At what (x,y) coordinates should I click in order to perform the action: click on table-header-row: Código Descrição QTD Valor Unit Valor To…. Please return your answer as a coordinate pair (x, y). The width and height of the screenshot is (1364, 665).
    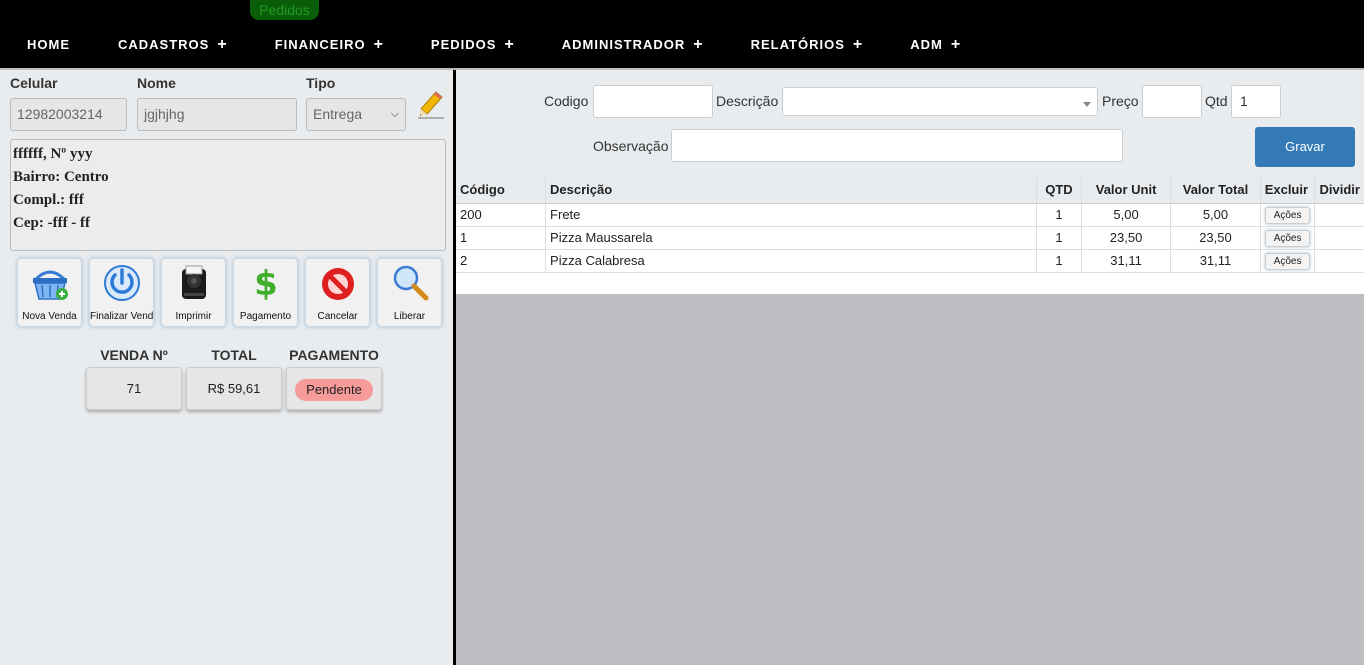
    Looking at the image, I should click on (910, 190).